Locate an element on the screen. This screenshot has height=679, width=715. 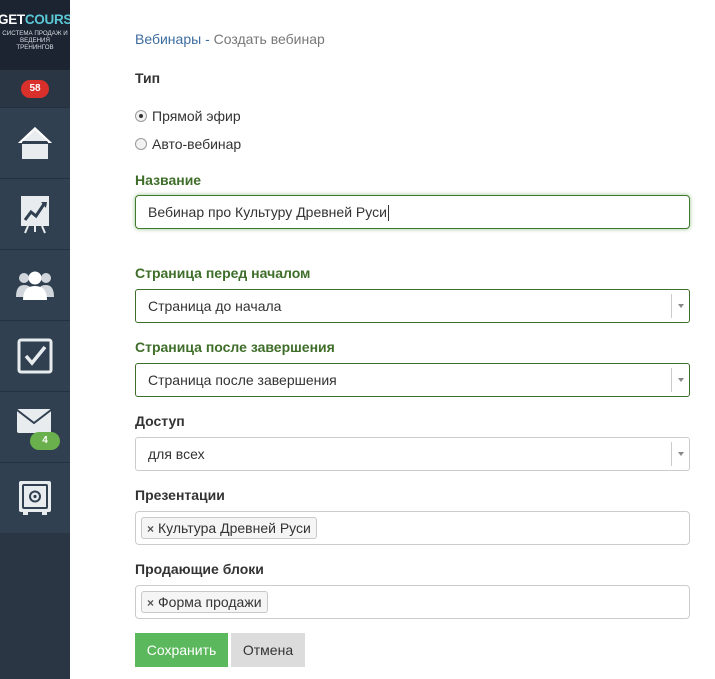
safe-icon is located at coordinates (35, 498).